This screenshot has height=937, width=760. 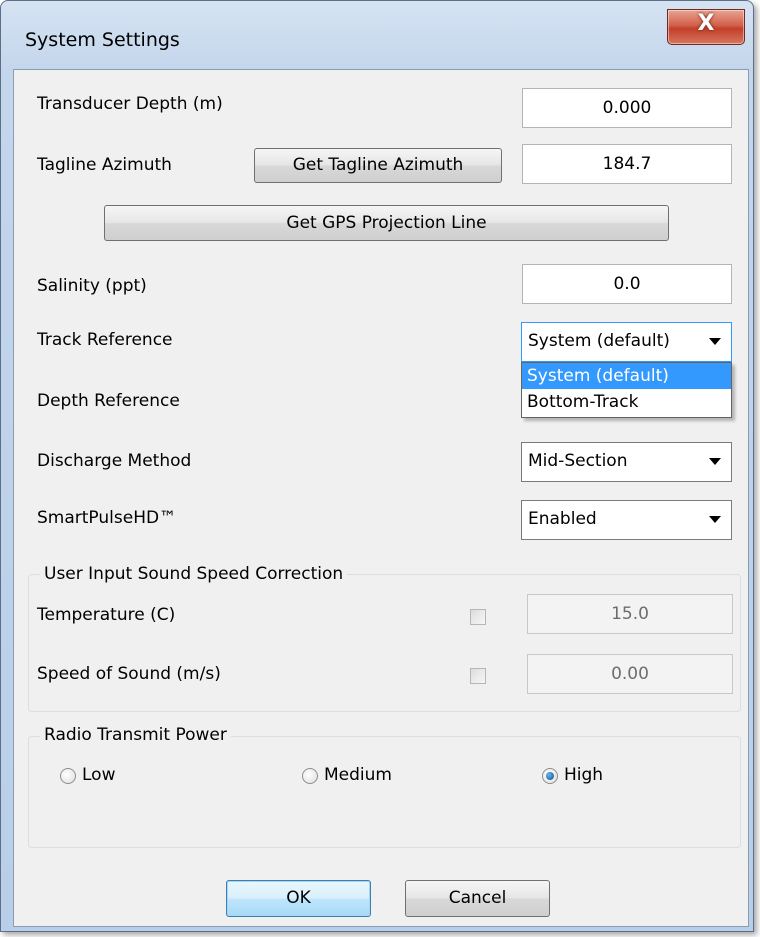 I want to click on get-tagline-azimuth-button: Get Tagline Azimuth, so click(x=378, y=165).